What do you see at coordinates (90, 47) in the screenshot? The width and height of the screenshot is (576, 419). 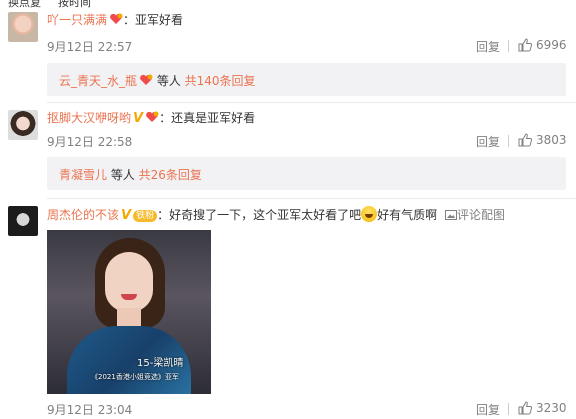 I see `comment-time: 9月12日 22:57` at bounding box center [90, 47].